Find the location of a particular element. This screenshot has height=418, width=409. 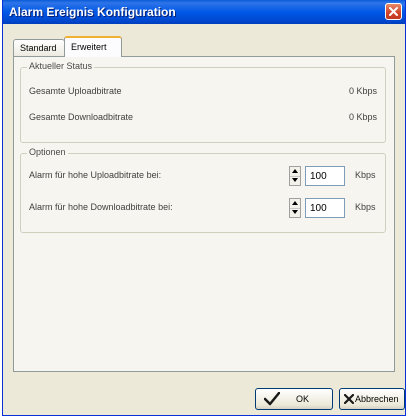

close-icon is located at coordinates (393, 11).